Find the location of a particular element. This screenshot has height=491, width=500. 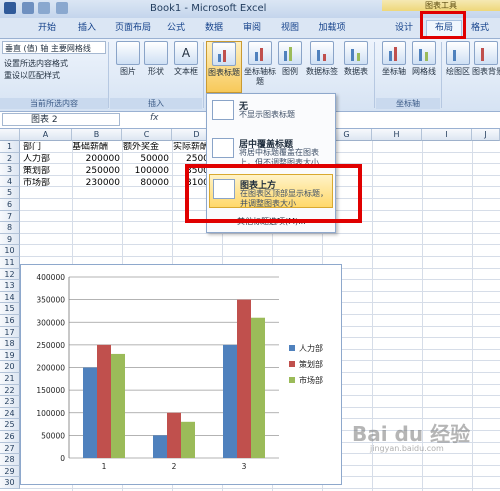

row-header: 13 is located at coordinates (10, 286).